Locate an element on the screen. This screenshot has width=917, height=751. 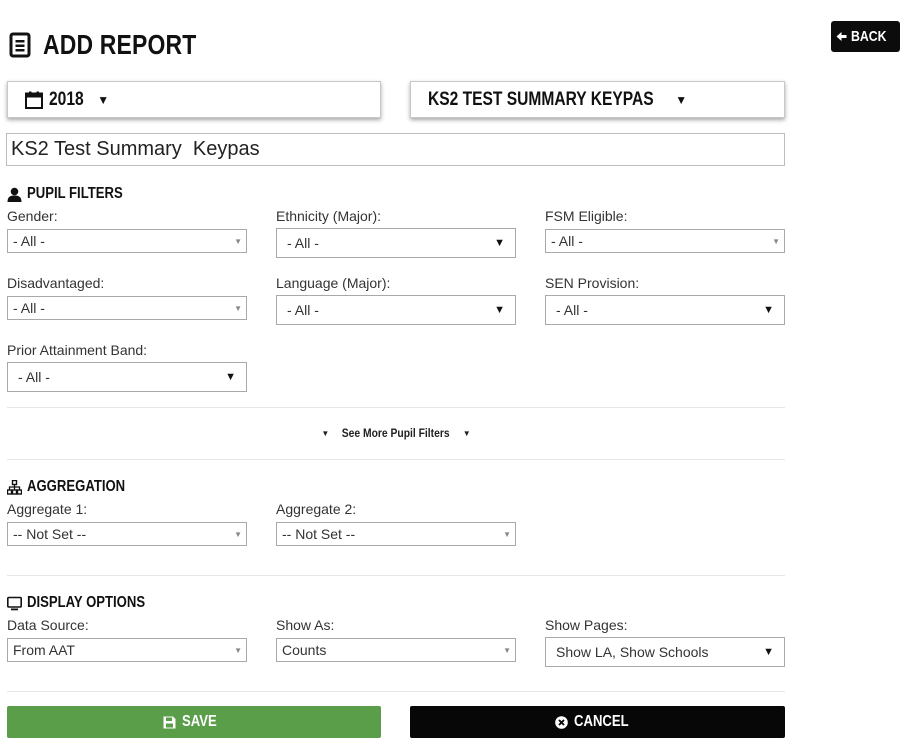
see-more-label: See More Pupil Filters is located at coordinates (396, 433).